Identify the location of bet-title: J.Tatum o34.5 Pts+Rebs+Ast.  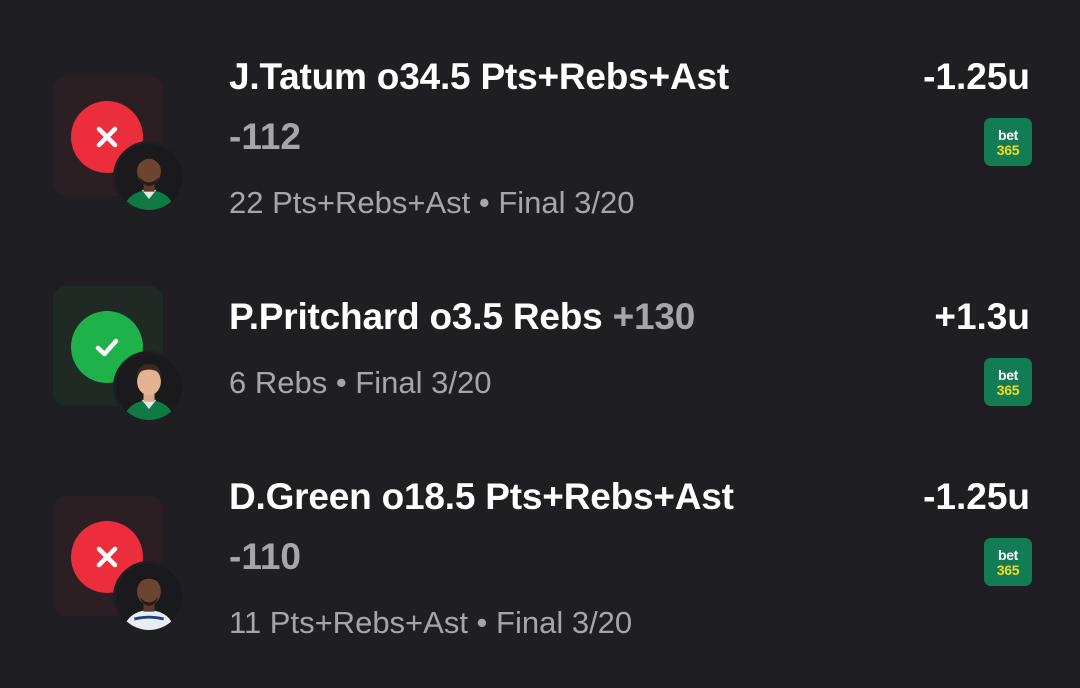
(479, 76).